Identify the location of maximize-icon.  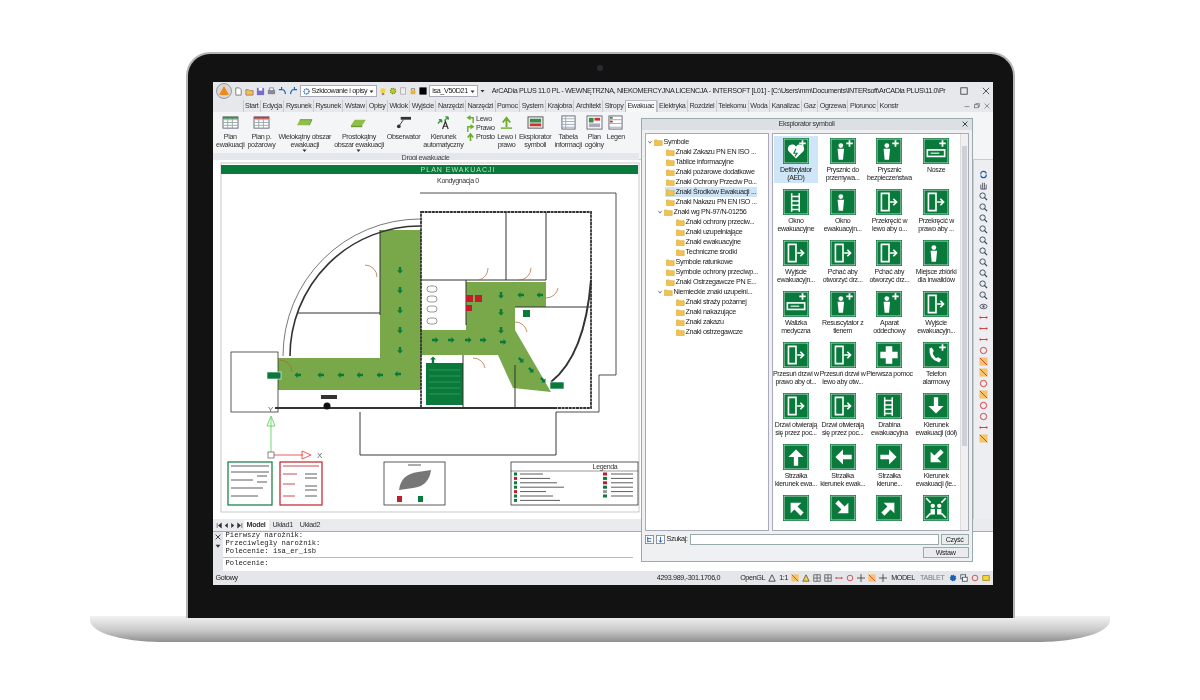
(963, 91).